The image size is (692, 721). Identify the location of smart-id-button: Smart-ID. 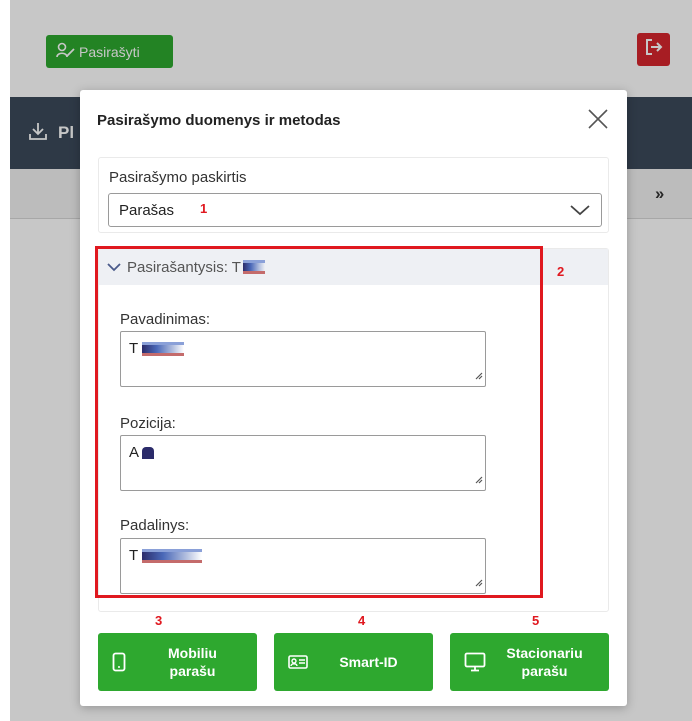
(353, 662).